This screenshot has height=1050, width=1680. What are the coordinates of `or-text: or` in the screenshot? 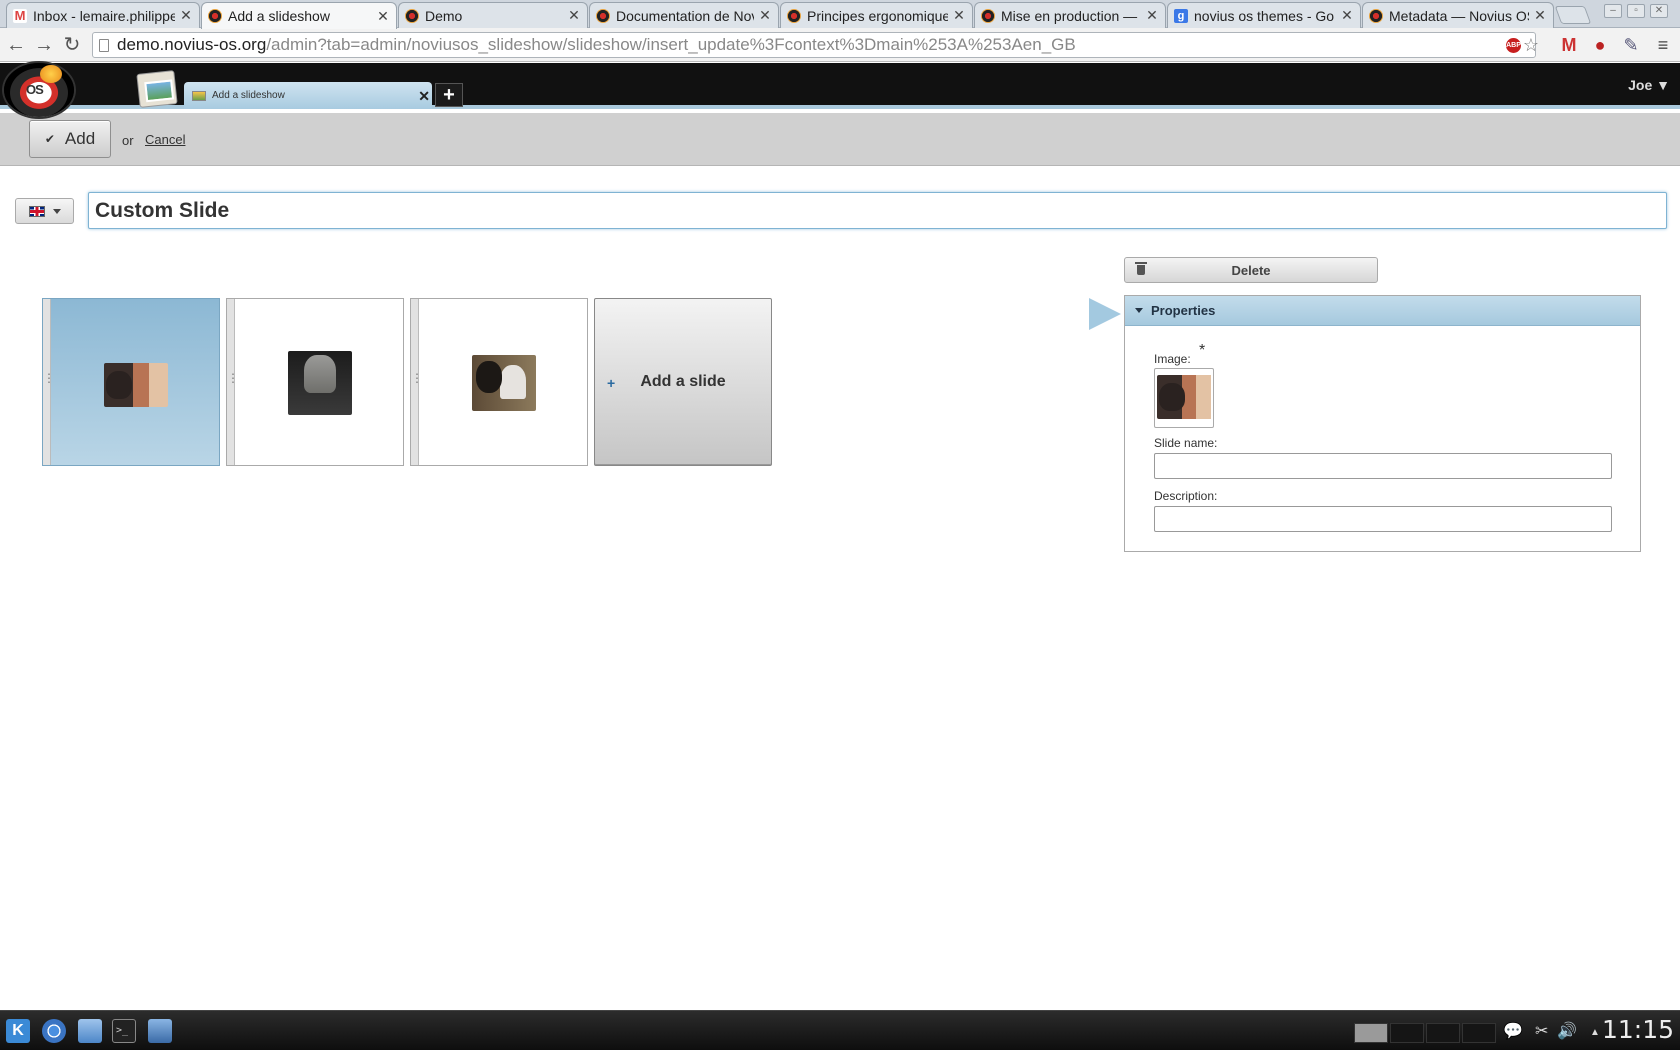 It's located at (128, 140).